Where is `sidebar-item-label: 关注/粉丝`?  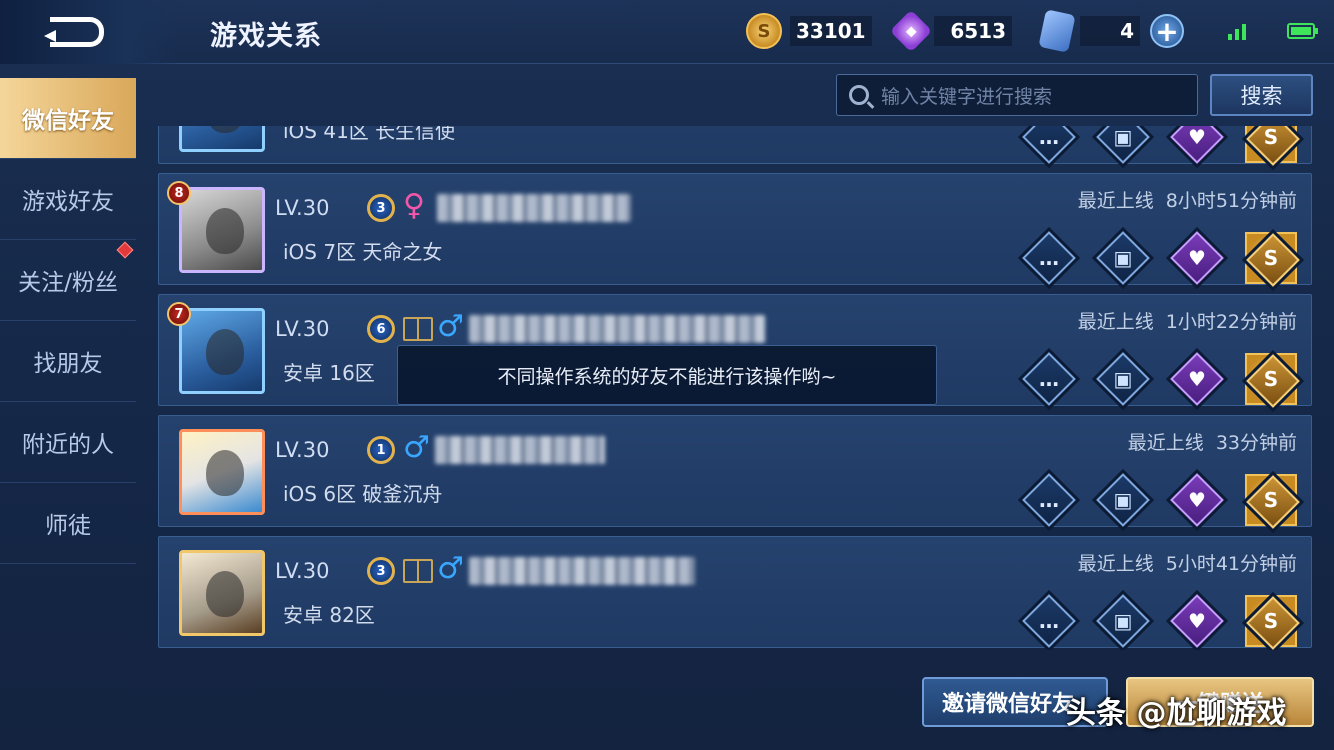 sidebar-item-label: 关注/粉丝 is located at coordinates (68, 283).